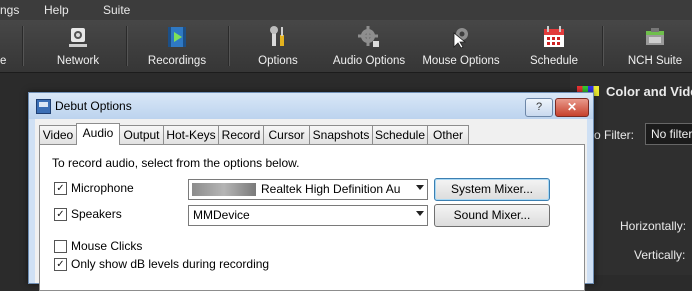 The height and width of the screenshot is (291, 692). I want to click on menu-item-help: Help, so click(56, 10).